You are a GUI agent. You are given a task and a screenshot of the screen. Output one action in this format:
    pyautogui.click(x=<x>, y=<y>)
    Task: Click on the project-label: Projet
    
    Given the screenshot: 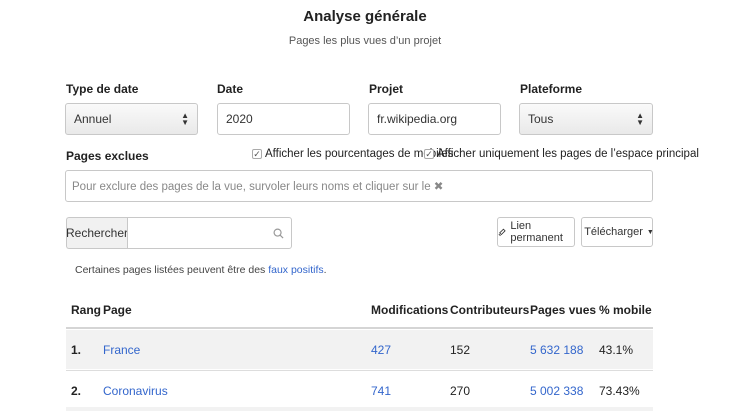 What is the action you would take?
    pyautogui.click(x=386, y=89)
    